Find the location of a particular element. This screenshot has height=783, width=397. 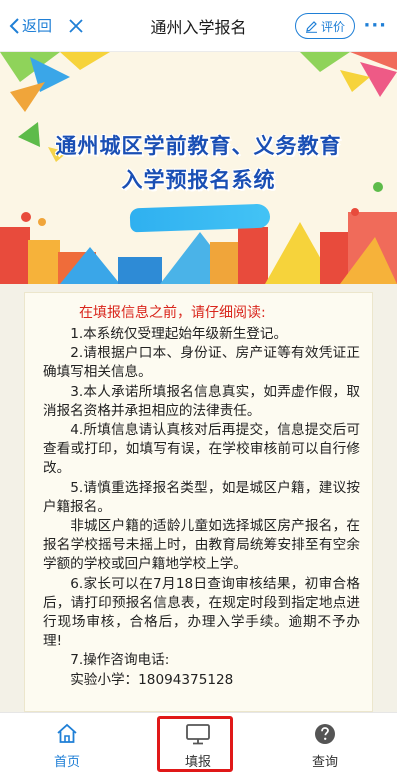

tab-fill-label: 填报 is located at coordinates (197, 762).